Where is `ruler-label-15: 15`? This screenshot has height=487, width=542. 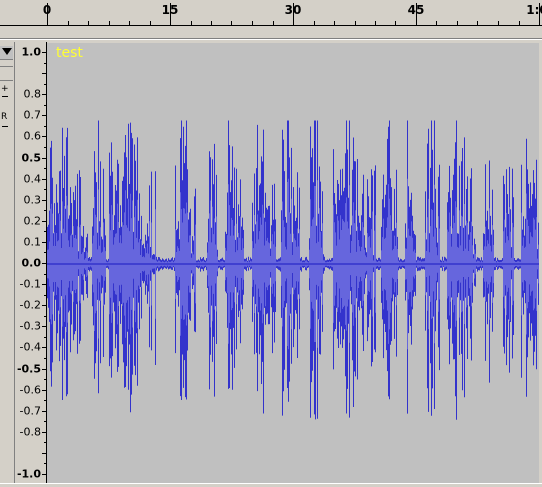 ruler-label-15: 15 is located at coordinates (170, 10).